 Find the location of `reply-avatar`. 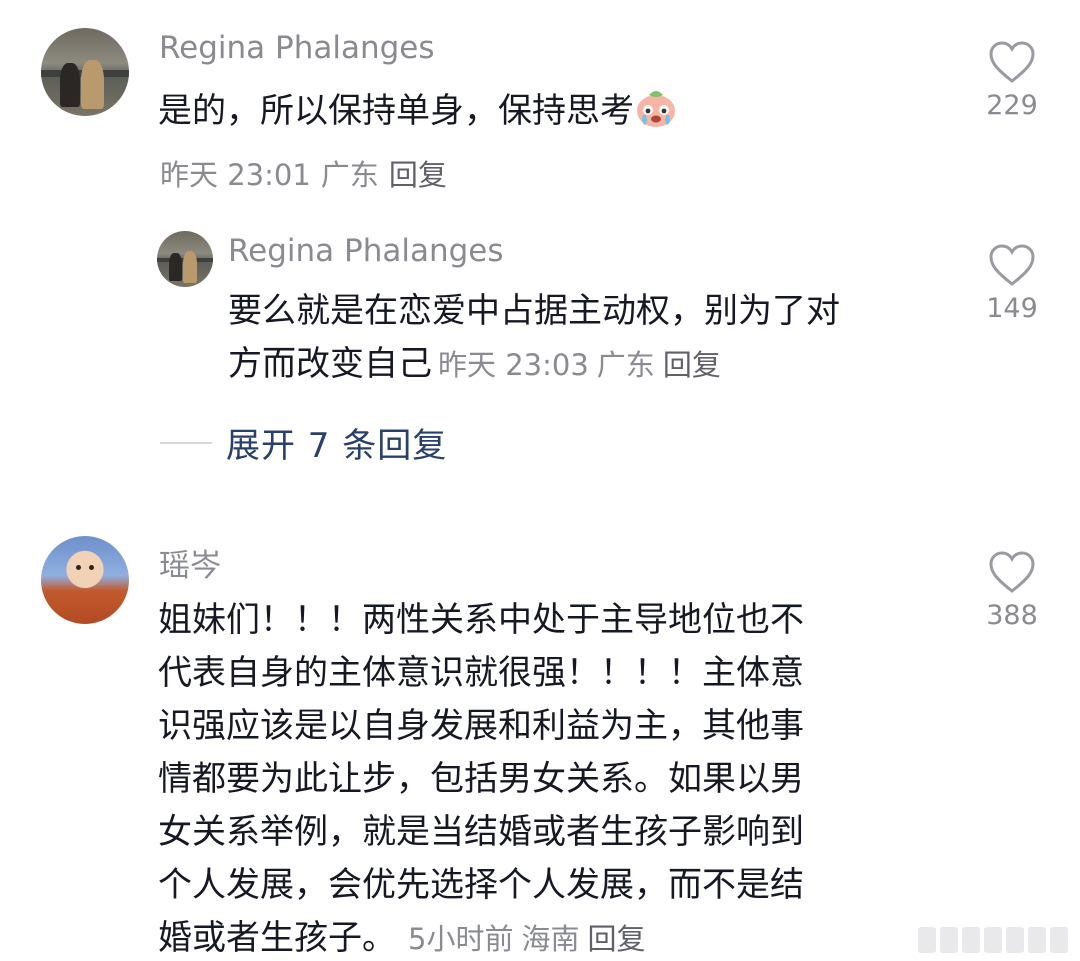

reply-avatar is located at coordinates (185, 259).